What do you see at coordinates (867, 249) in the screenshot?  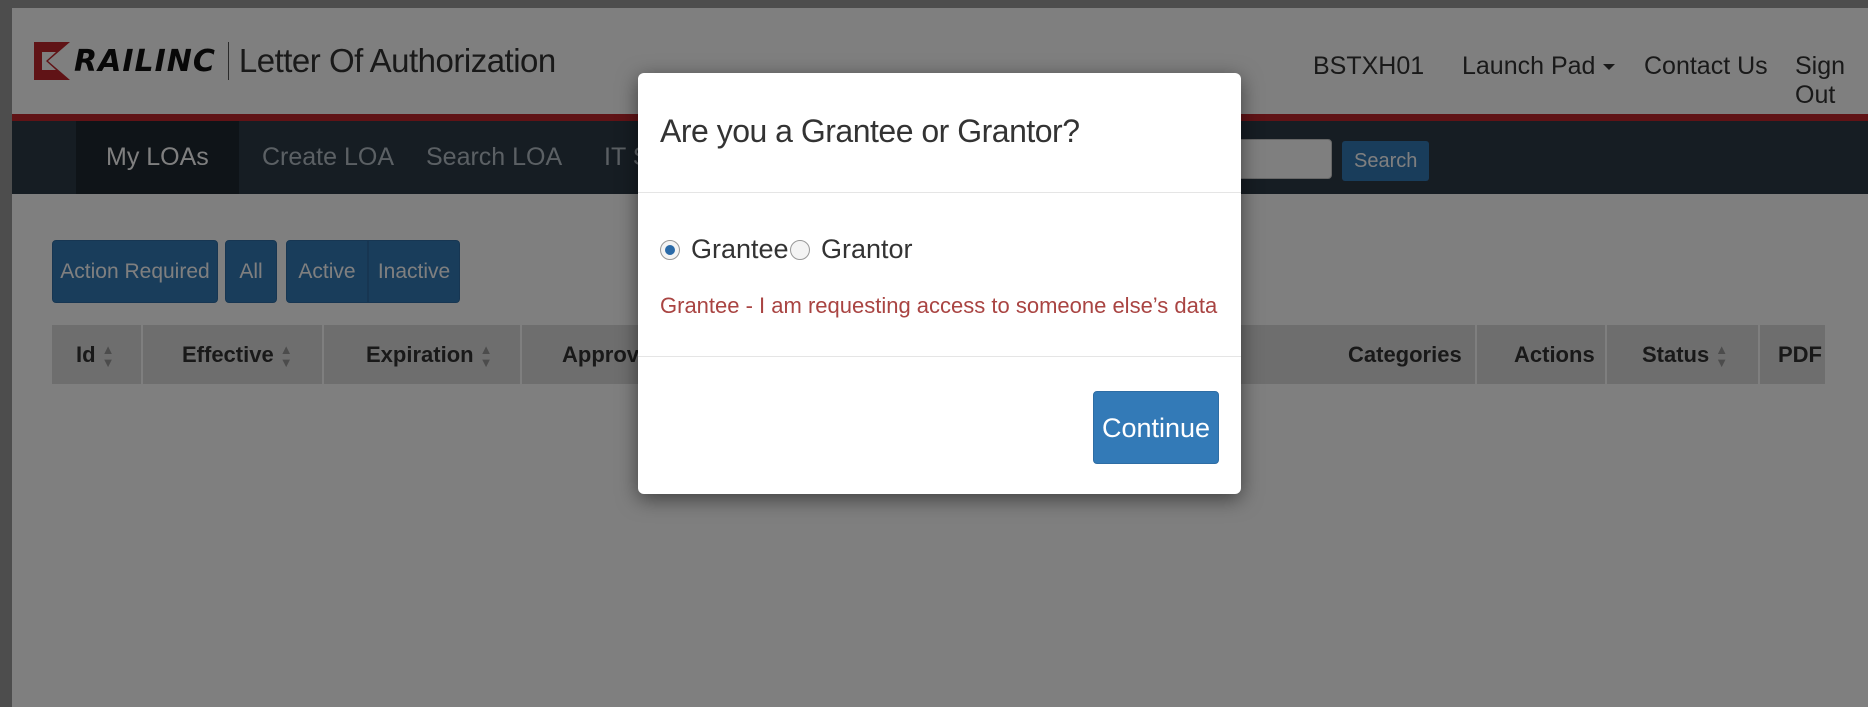 I see `grantor-label: Grantor` at bounding box center [867, 249].